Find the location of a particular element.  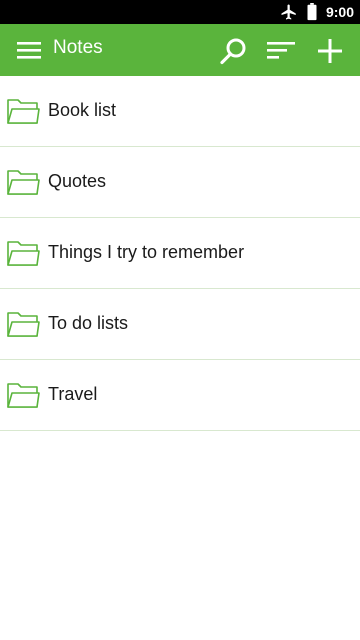

list-item: Book list is located at coordinates (180, 111).